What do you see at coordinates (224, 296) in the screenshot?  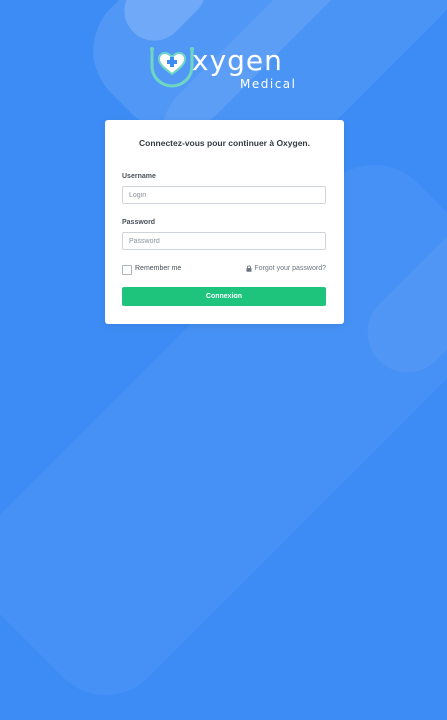 I see `login-button: Connexion` at bounding box center [224, 296].